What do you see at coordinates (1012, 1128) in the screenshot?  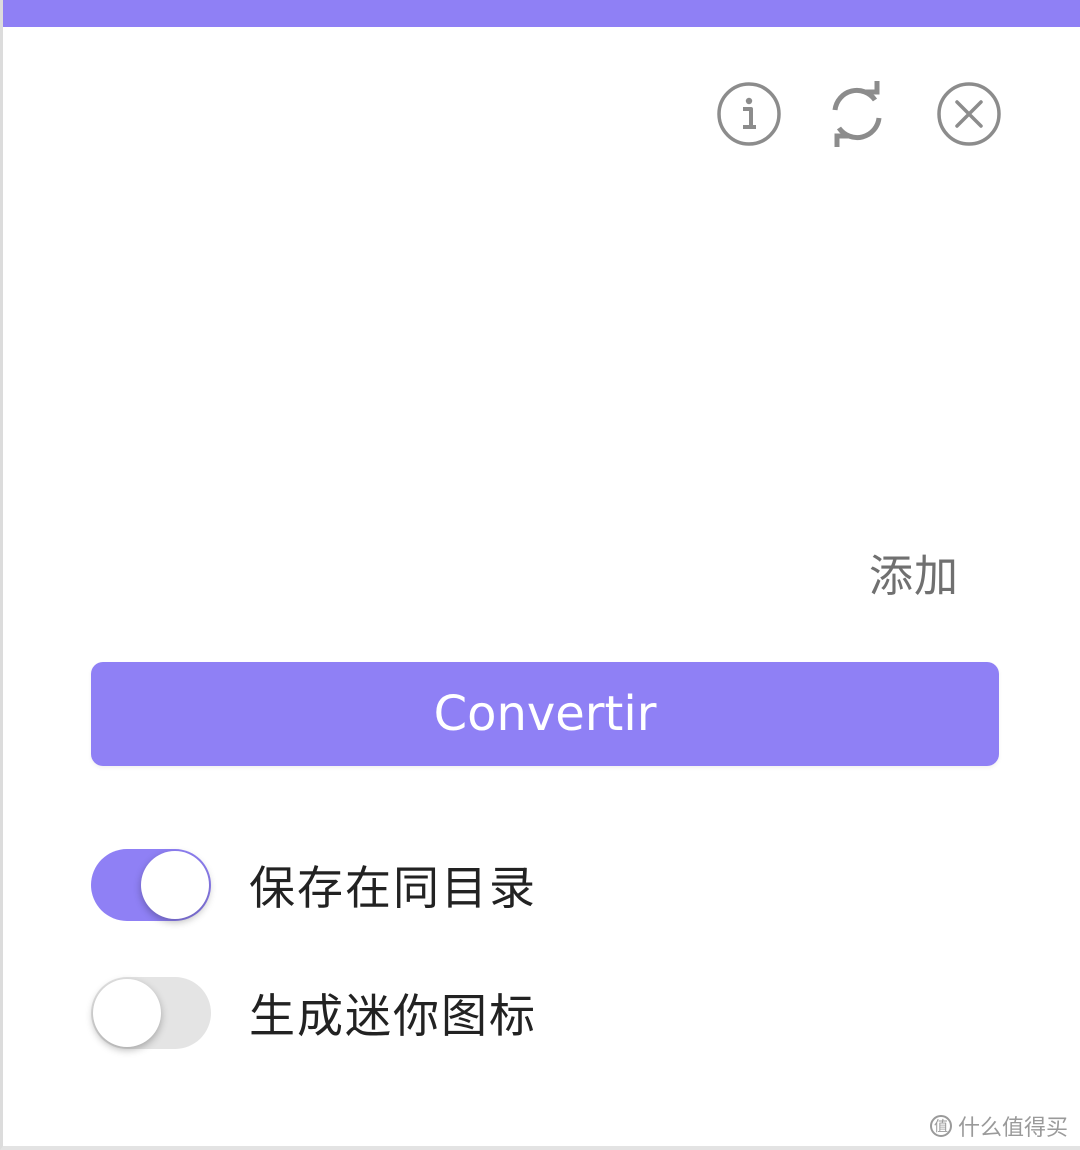 I see `watermark-text: 什么值得买` at bounding box center [1012, 1128].